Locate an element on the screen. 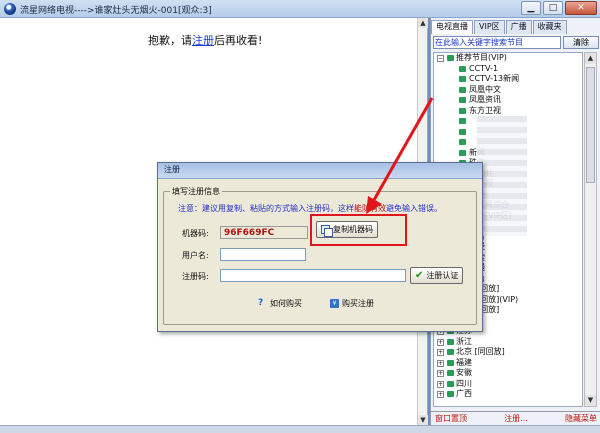  tree-node: − 推荐节目(VIP) is located at coordinates (508, 58).